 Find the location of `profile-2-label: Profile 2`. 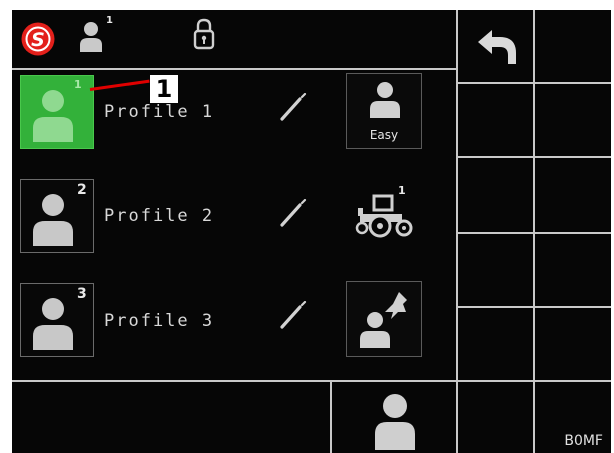

profile-2-label: Profile 2 is located at coordinates (159, 216).